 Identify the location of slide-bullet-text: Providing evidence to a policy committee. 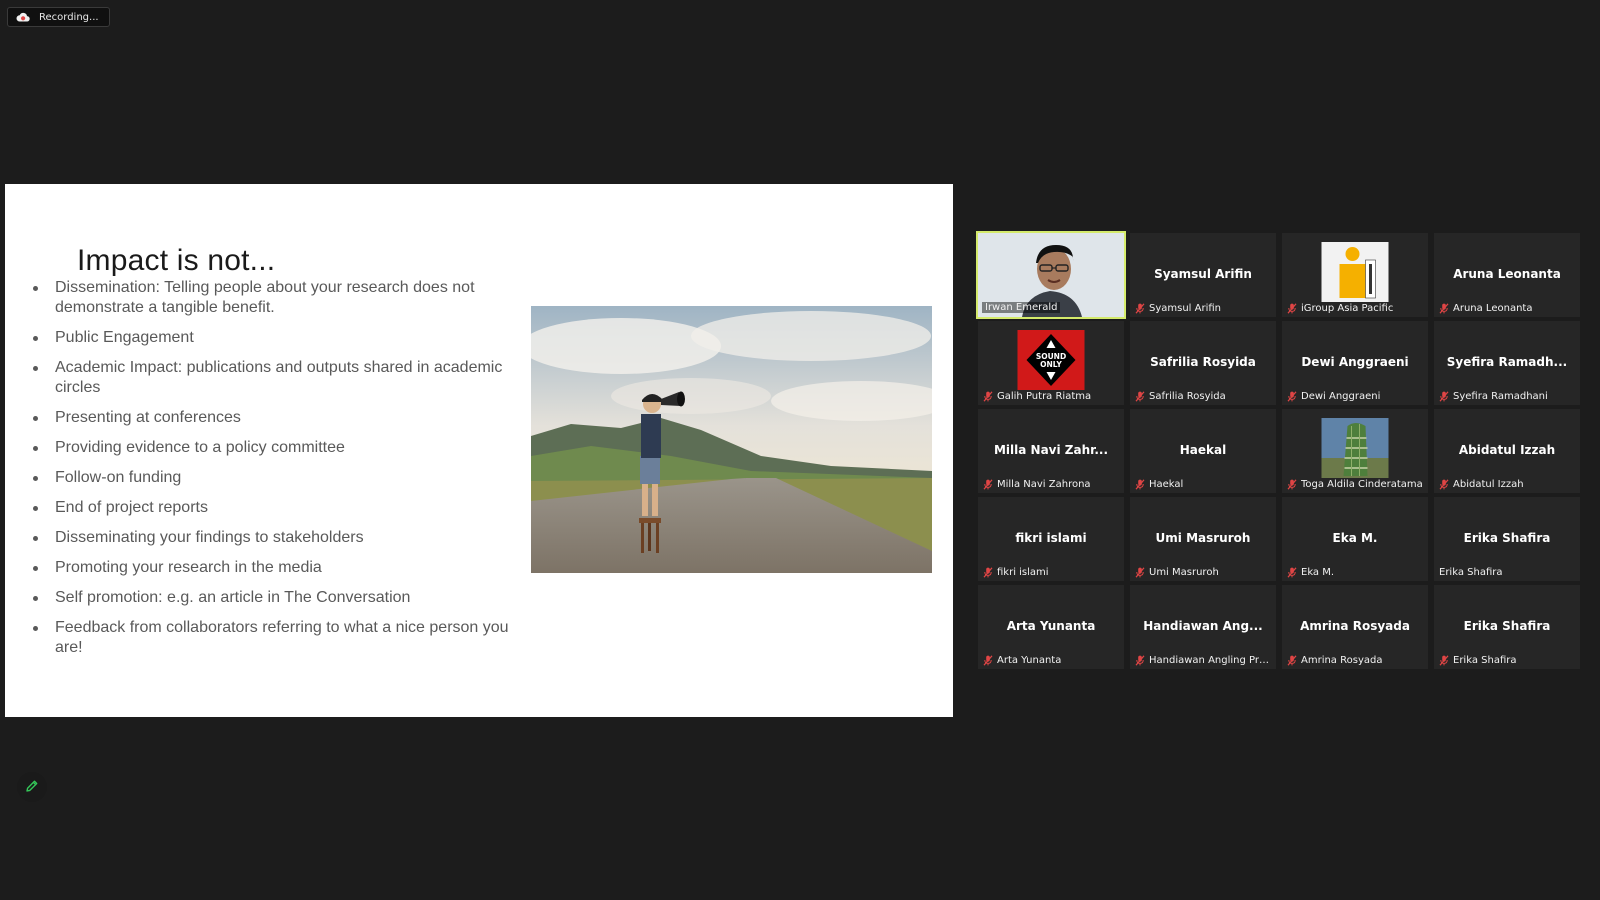
(200, 447).